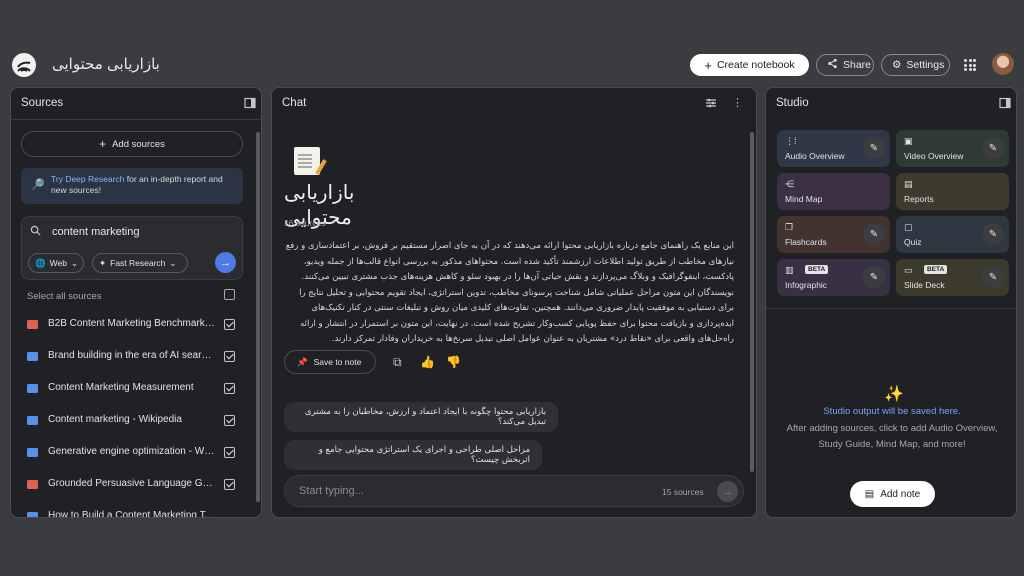 This screenshot has width=1024, height=576. Describe the element at coordinates (925, 65) in the screenshot. I see `settings-label: Settings` at that location.